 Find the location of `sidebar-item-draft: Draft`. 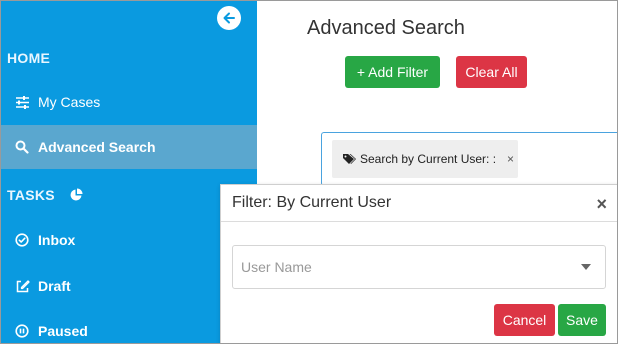

sidebar-item-draft: Draft is located at coordinates (129, 286).